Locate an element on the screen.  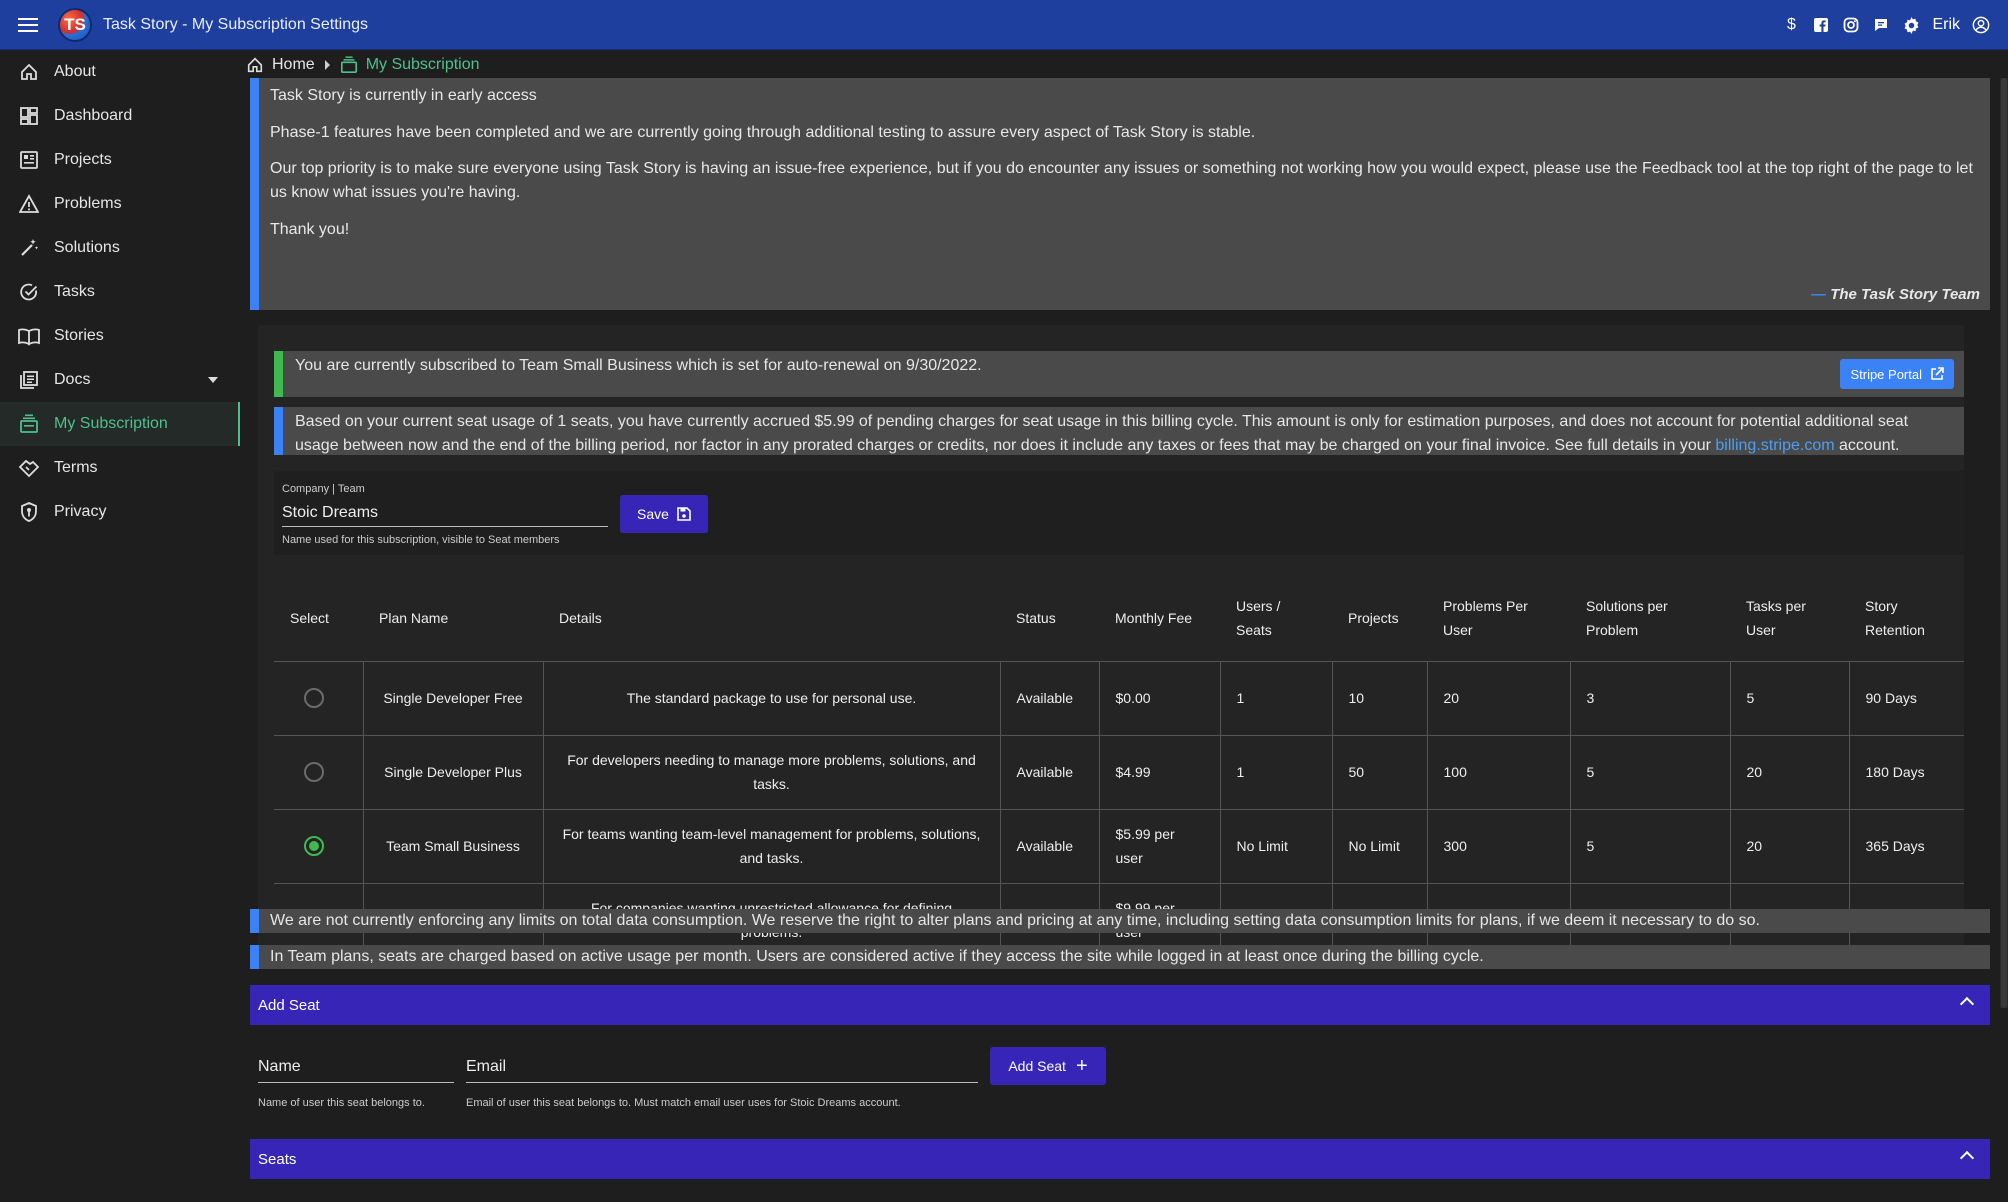
plan-projects: No Limit is located at coordinates (1379, 846).